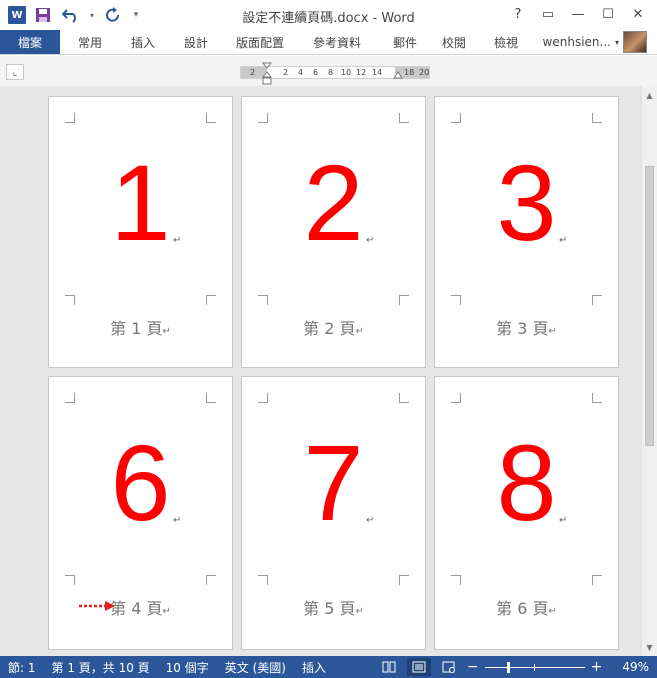 This screenshot has height=678, width=657. I want to click on page-thumbnail: 1 ↵ 第 1 頁↵, so click(140, 232).